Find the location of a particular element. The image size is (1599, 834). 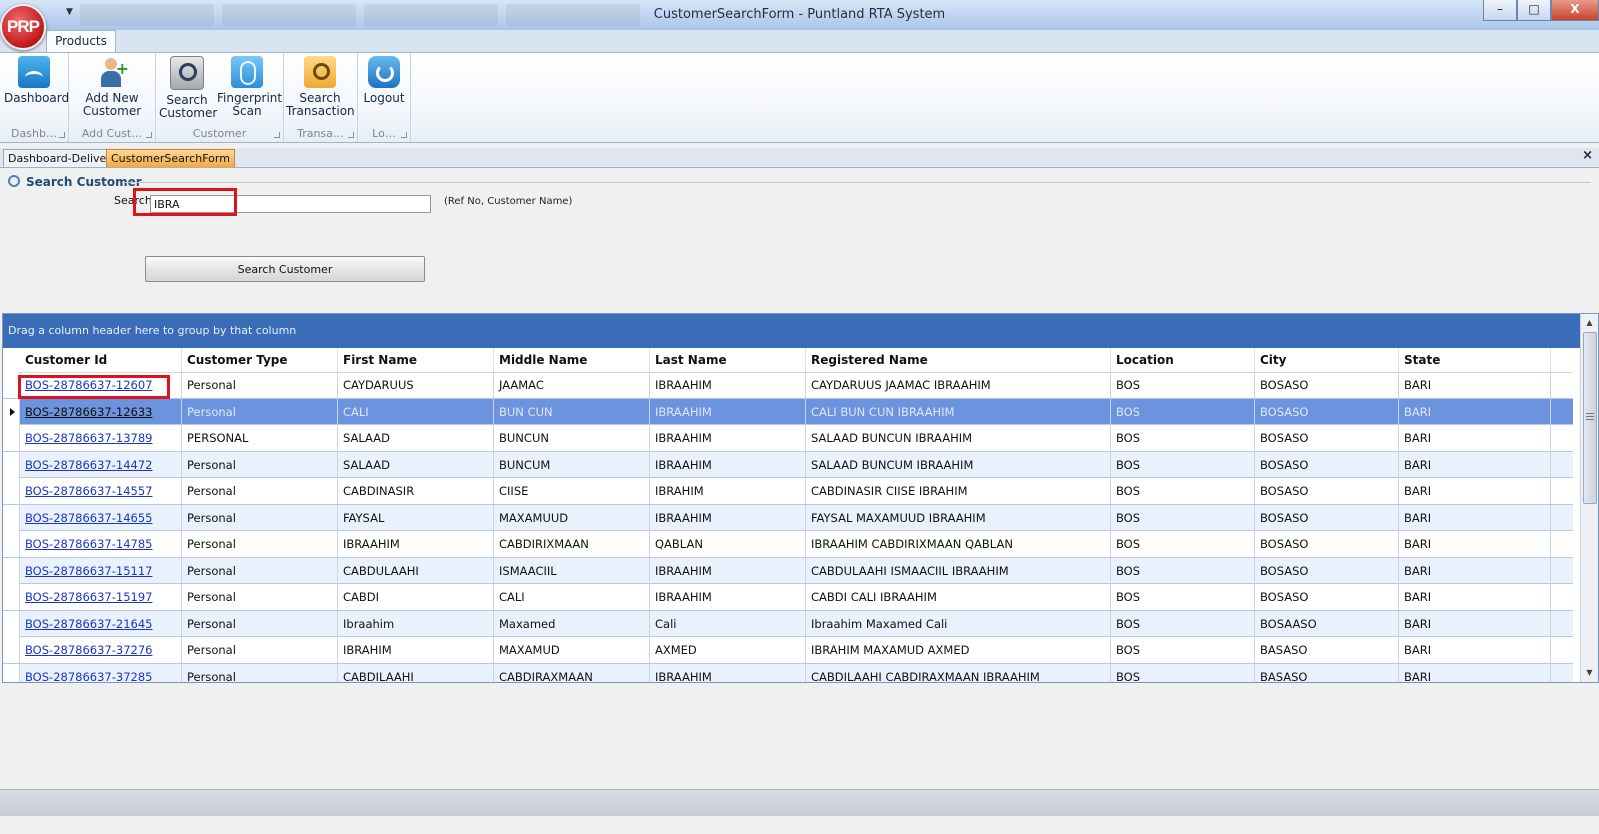

customer-id-link: BOS-28786637-14655 is located at coordinates (101, 517).